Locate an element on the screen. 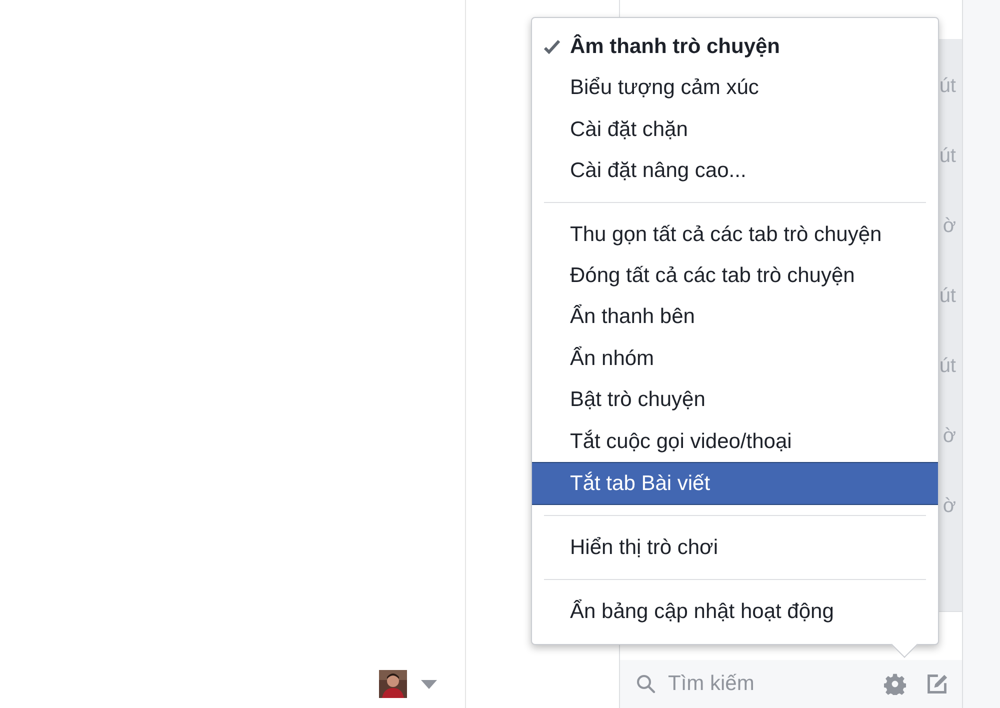  menu-item: Tắt tab Bài viết is located at coordinates (735, 484).